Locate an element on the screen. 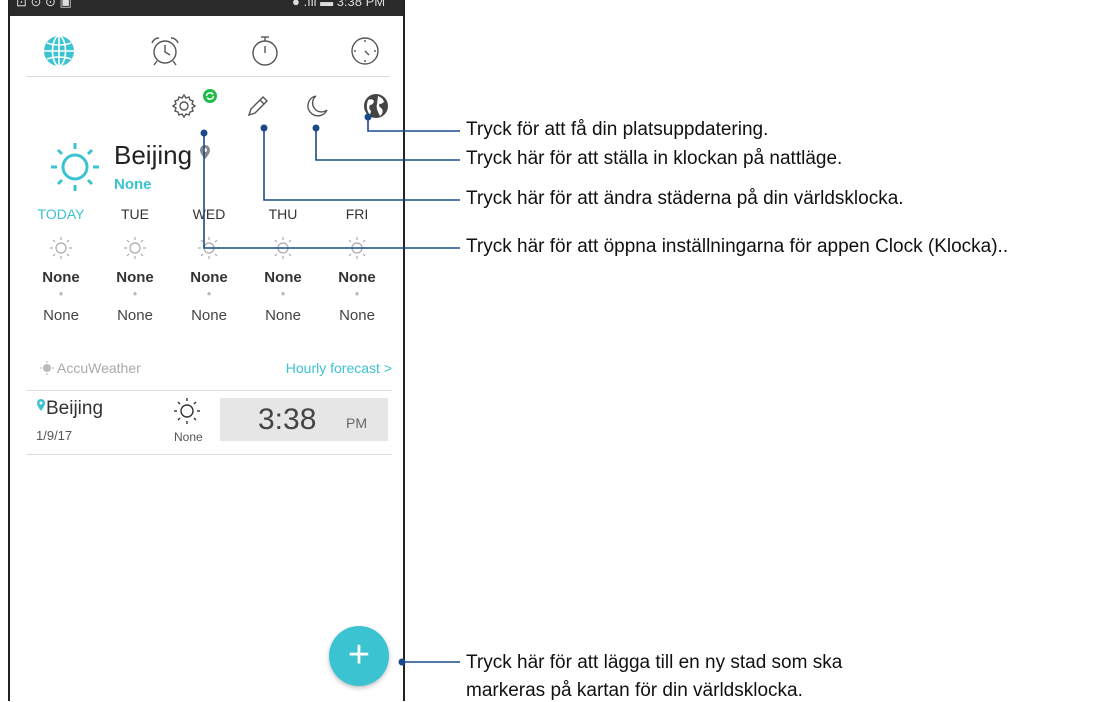 Image resolution: width=1110 pixels, height=702 pixels. callout-add-text-2: markeras på kartan för din världsklocka. is located at coordinates (634, 690).